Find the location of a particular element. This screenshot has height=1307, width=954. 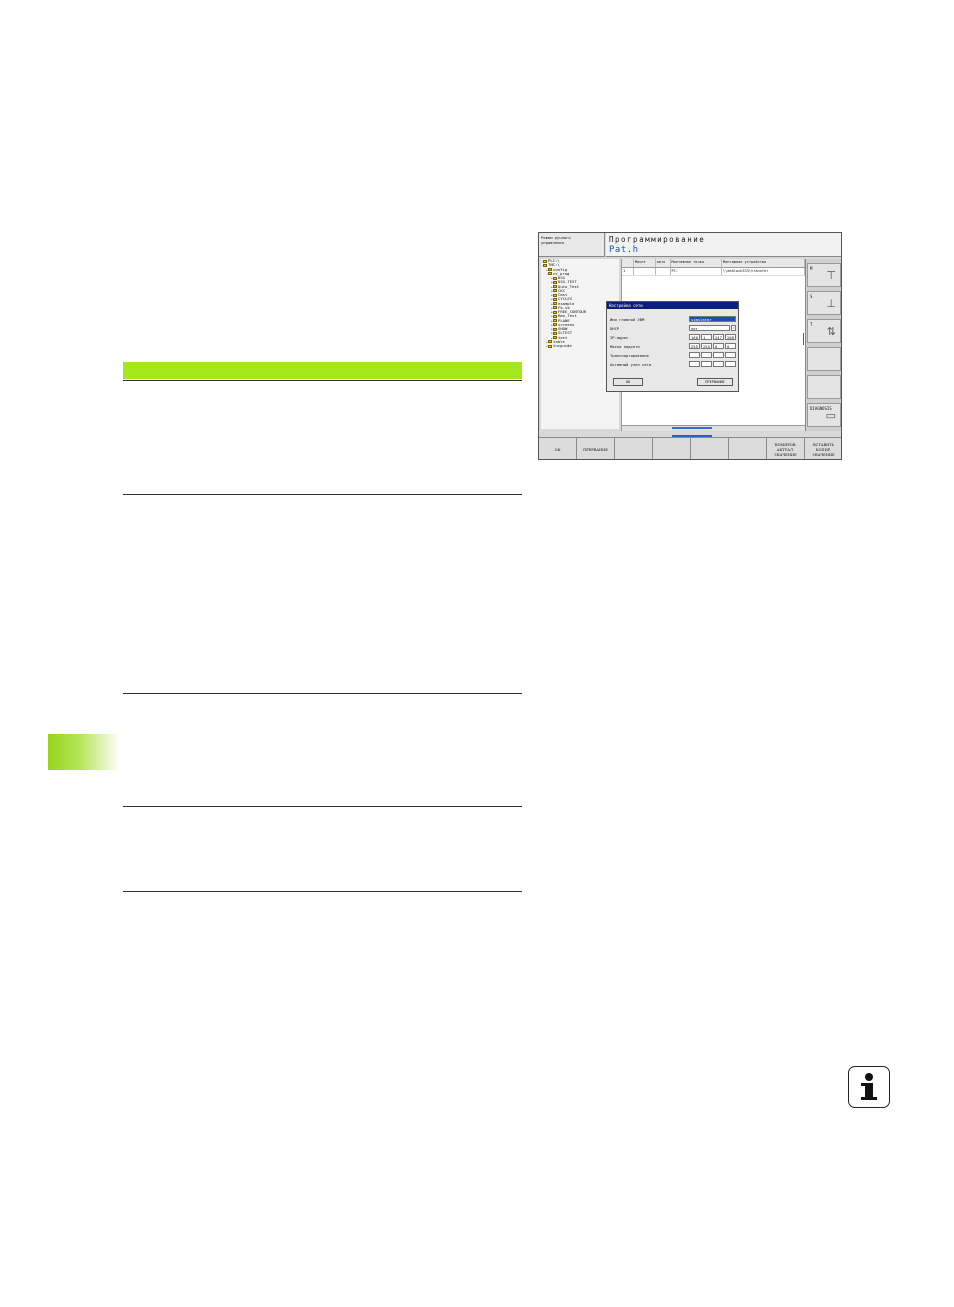

dialog-field-row: IP-адрес 160 1 247 208 is located at coordinates (674, 337).